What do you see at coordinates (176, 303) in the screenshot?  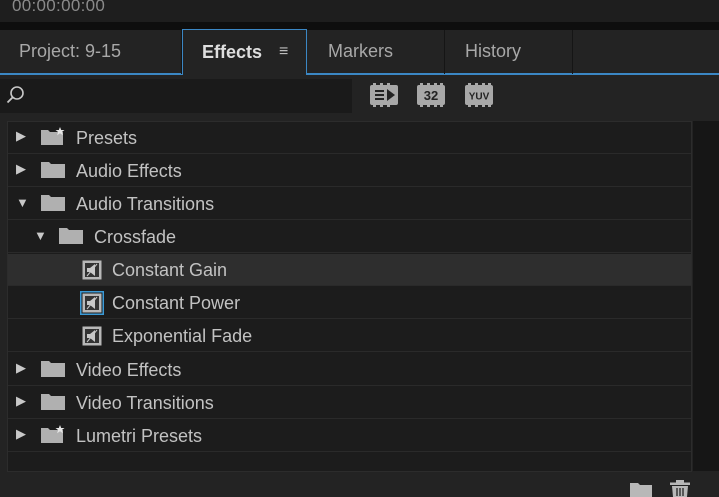 I see `tree-item-label: Constant Power` at bounding box center [176, 303].